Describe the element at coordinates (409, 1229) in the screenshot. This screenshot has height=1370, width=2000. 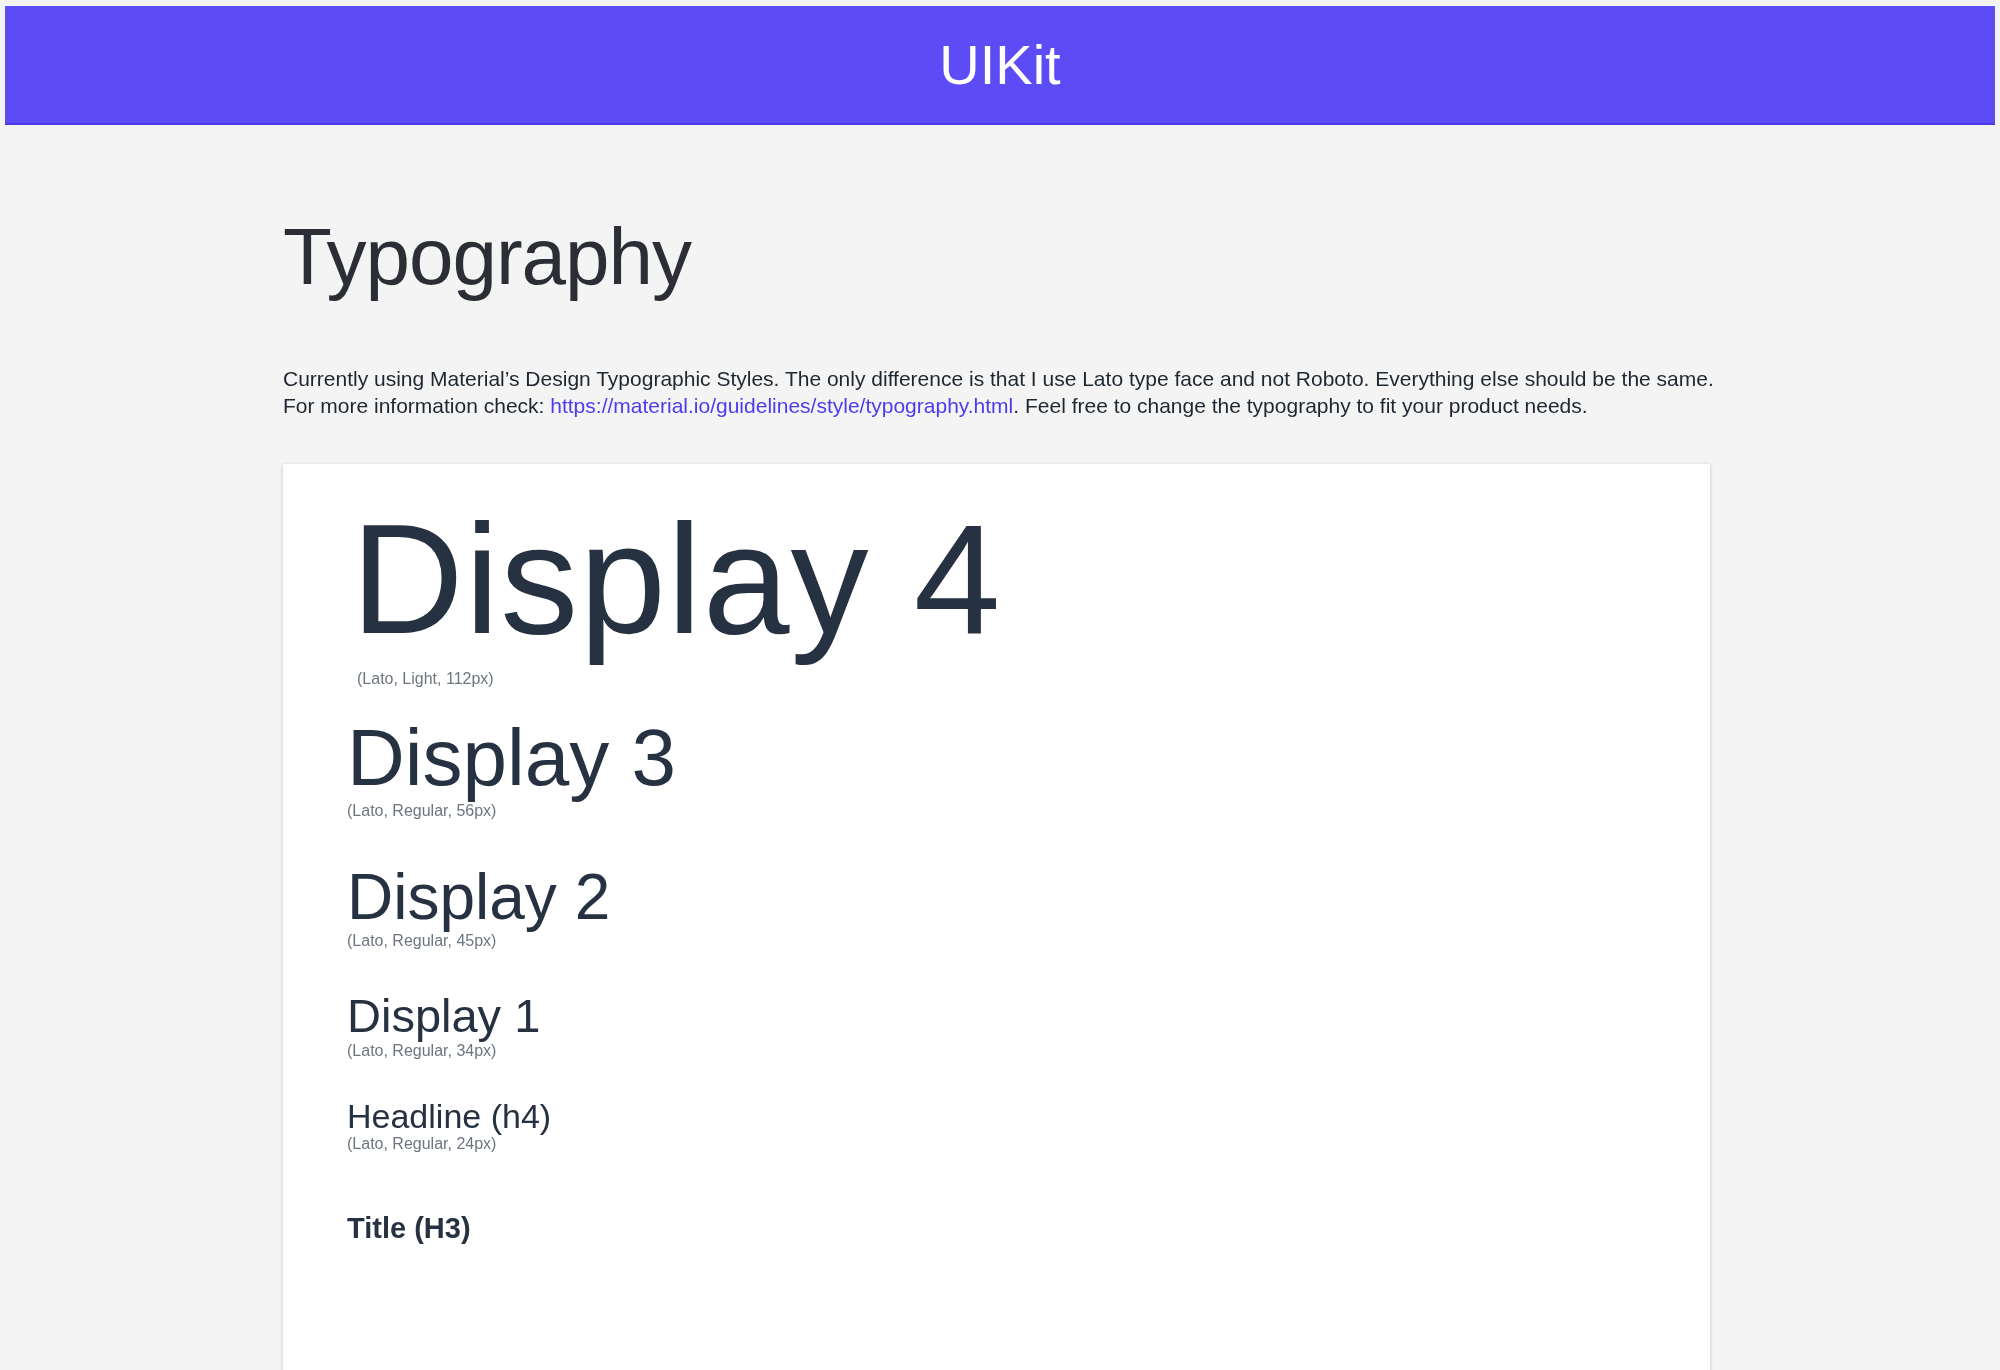
I see `type-sample: Title (H3)` at that location.